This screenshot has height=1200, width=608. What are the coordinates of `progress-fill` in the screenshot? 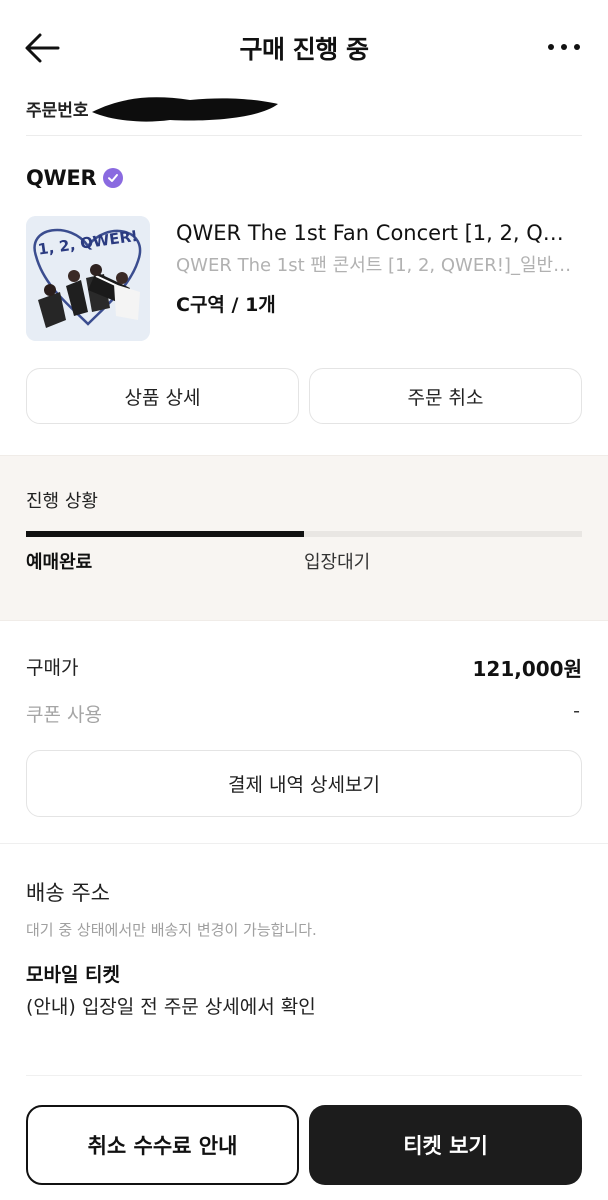 It's located at (165, 534).